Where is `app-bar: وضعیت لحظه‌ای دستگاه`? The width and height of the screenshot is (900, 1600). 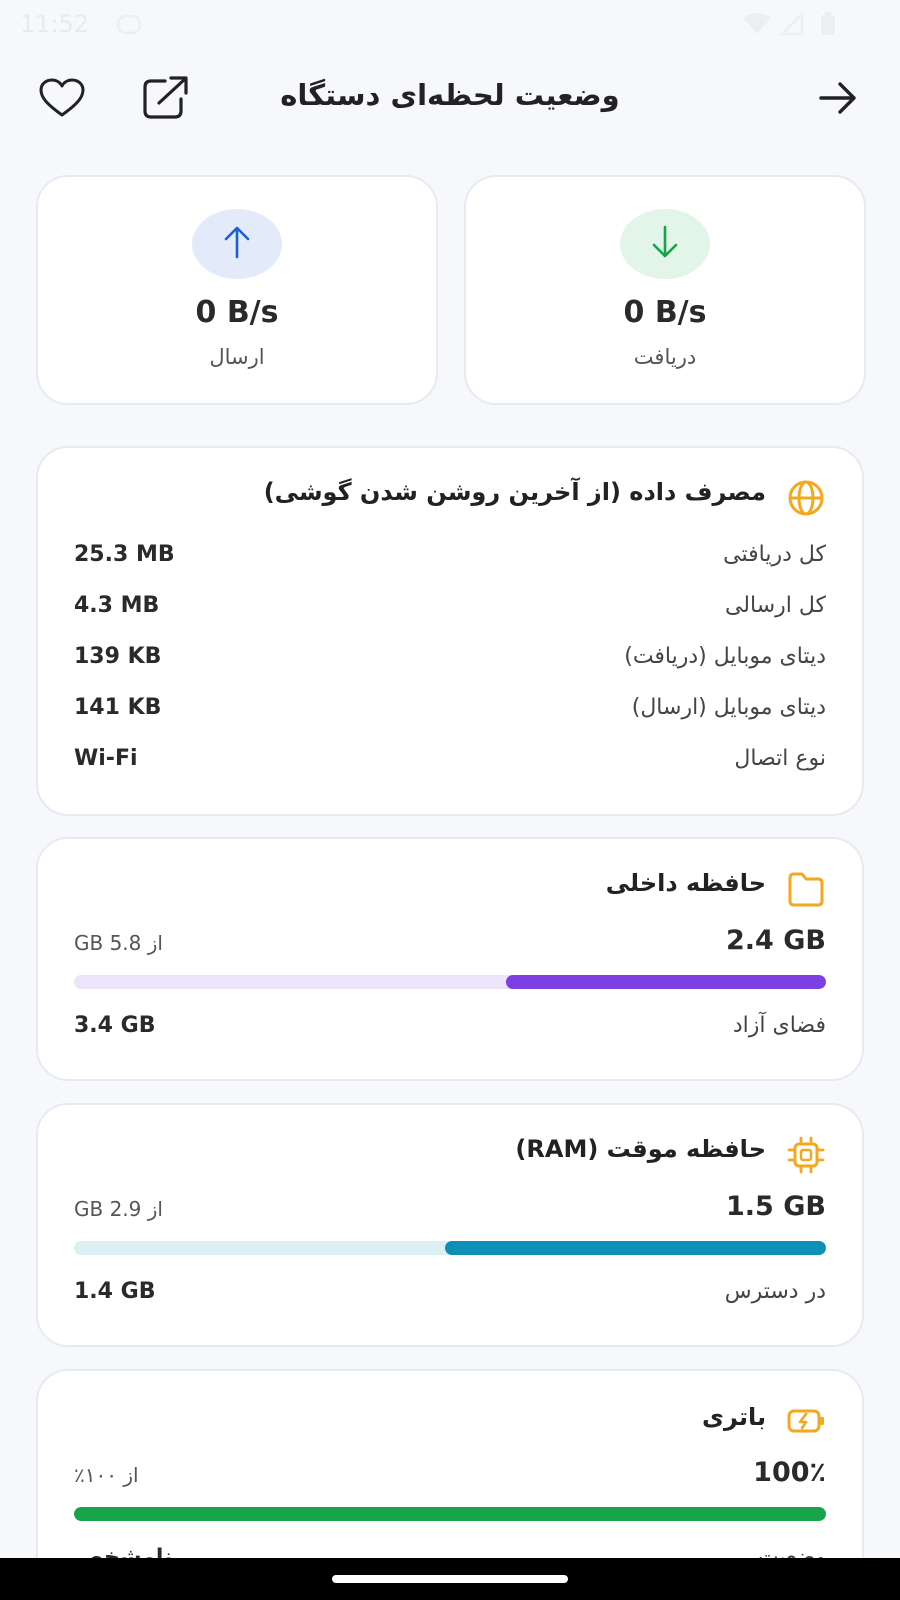
app-bar: وضعیت لحظه‌ای دستگاه is located at coordinates (450, 98).